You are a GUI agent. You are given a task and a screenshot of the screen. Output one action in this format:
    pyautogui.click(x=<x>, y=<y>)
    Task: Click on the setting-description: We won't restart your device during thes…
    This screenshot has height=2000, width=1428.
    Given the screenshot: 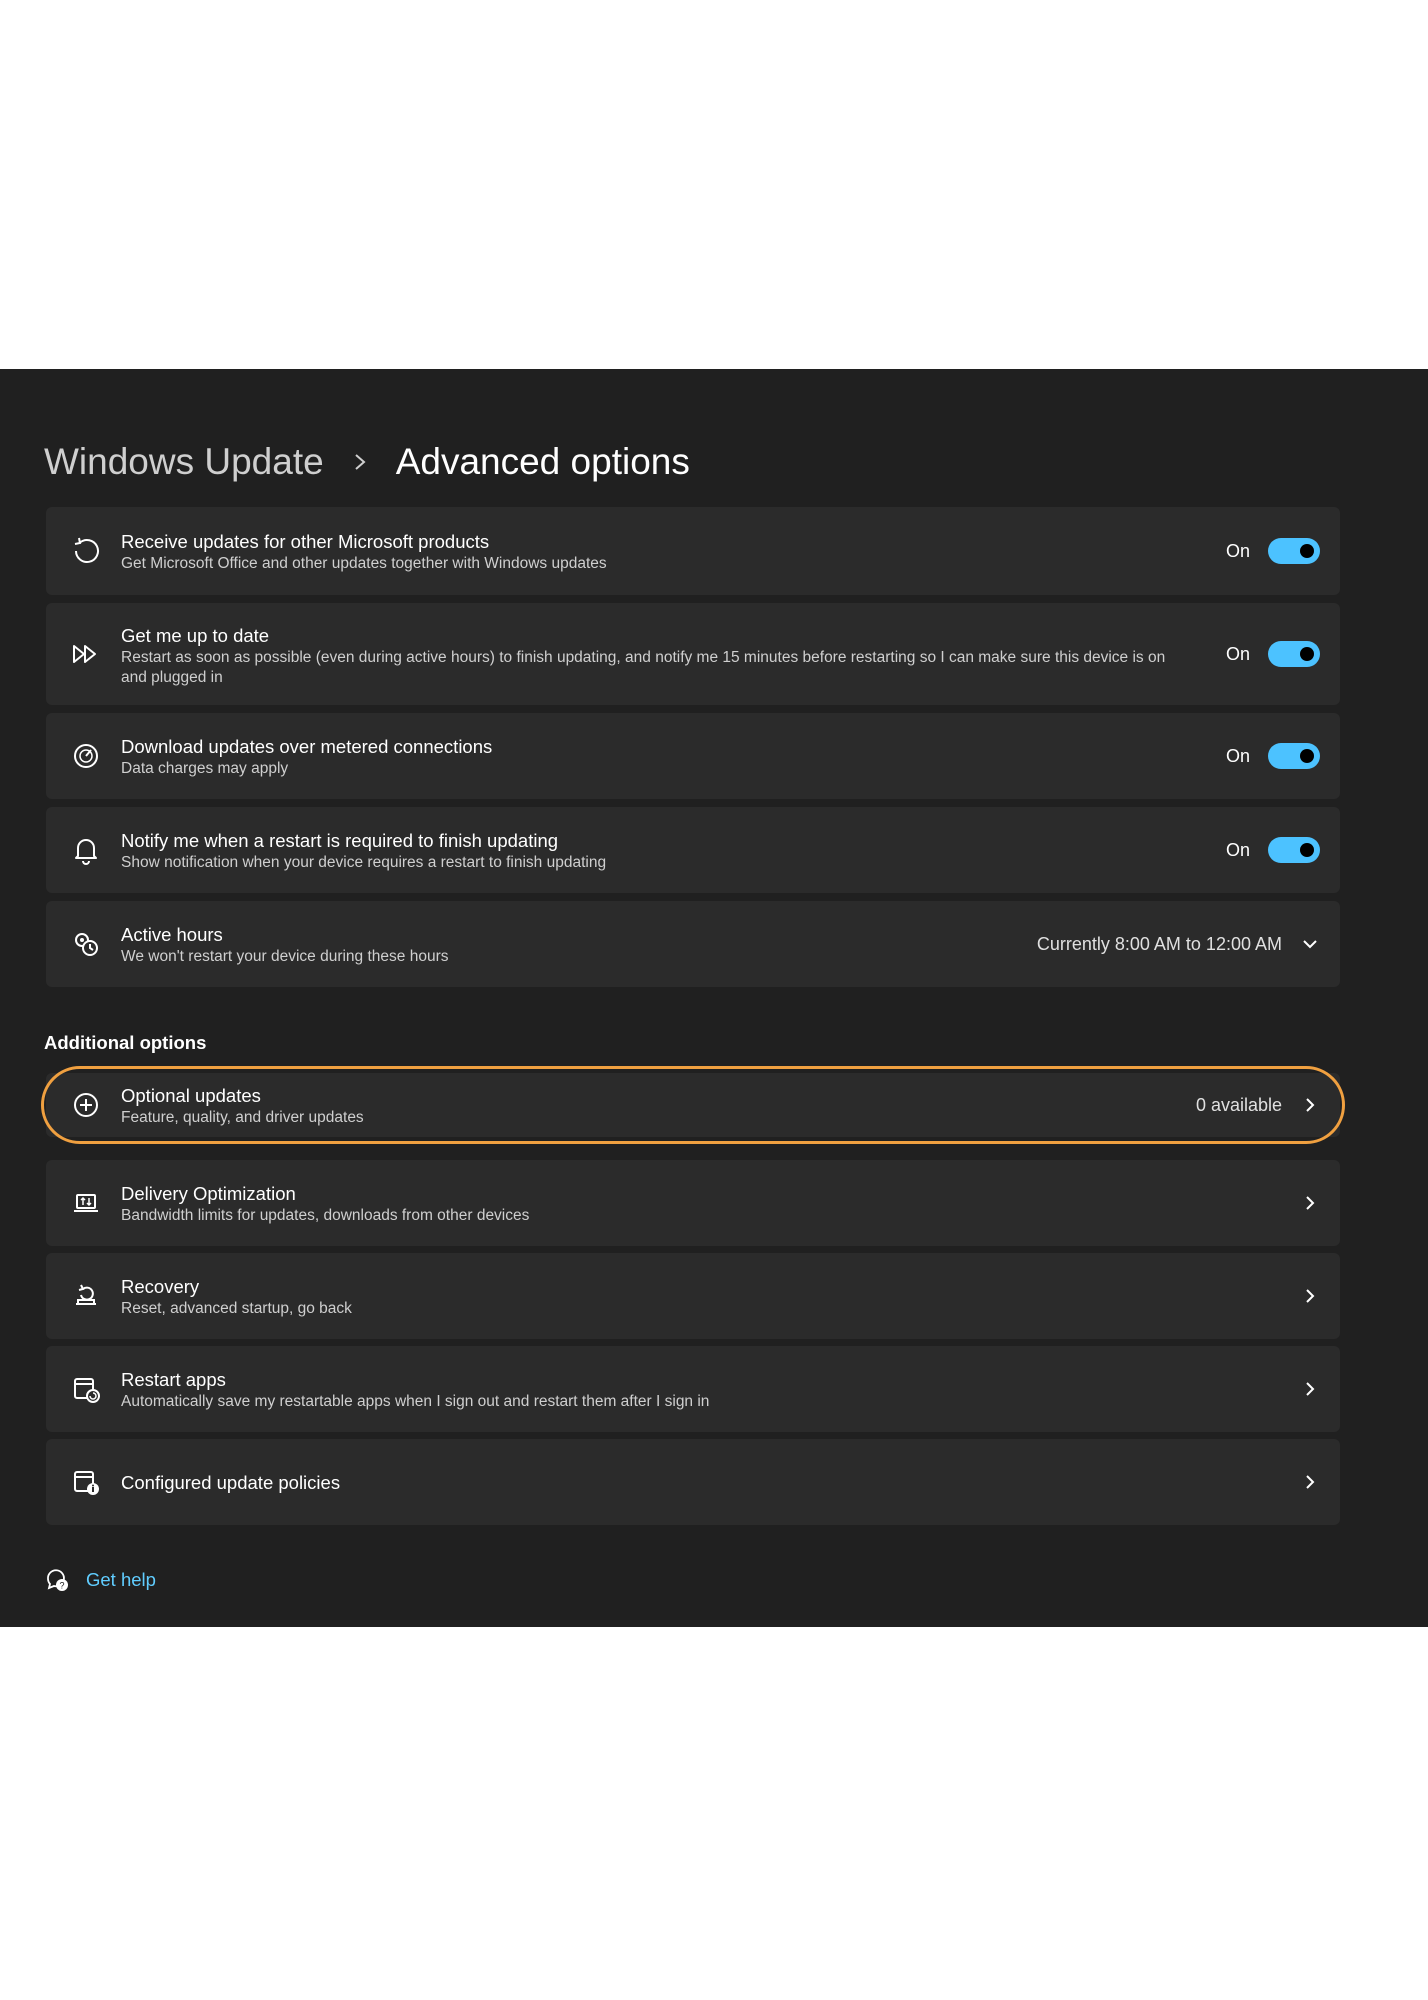 What is the action you would take?
    pyautogui.click(x=285, y=956)
    